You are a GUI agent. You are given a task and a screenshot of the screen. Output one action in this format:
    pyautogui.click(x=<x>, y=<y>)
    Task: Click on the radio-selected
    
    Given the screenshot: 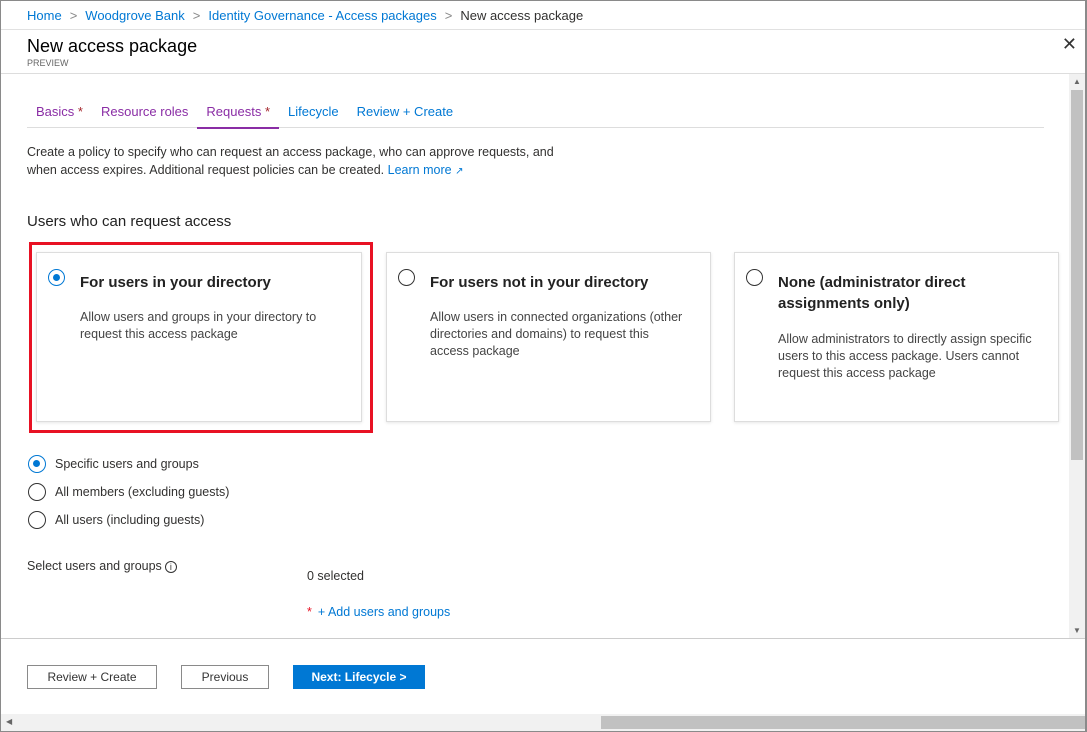 What is the action you would take?
    pyautogui.click(x=37, y=464)
    